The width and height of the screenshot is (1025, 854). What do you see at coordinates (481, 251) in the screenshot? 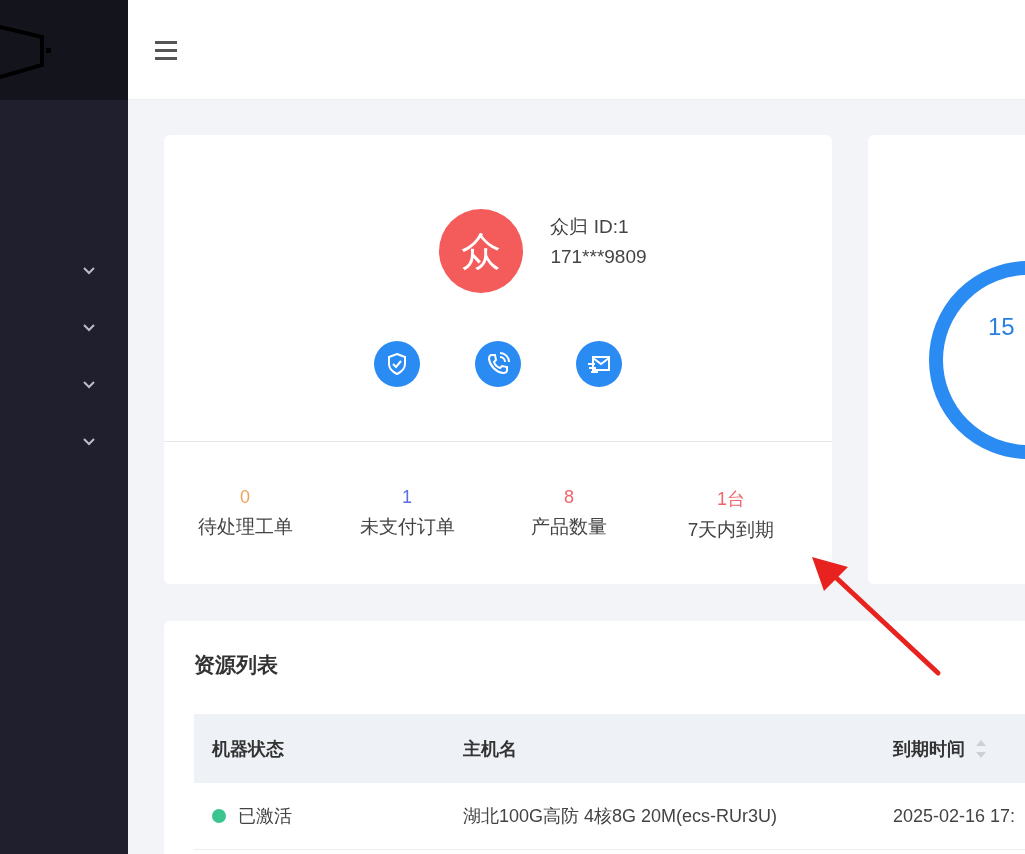
I see `avatar: 众` at bounding box center [481, 251].